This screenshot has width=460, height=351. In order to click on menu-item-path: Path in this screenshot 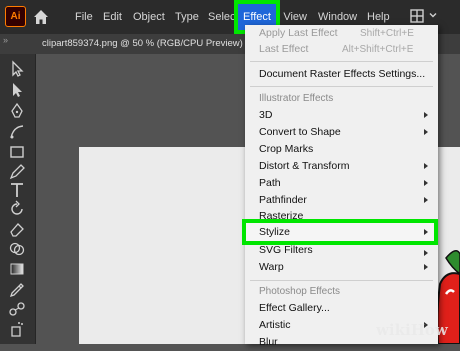, I will do `click(270, 183)`.